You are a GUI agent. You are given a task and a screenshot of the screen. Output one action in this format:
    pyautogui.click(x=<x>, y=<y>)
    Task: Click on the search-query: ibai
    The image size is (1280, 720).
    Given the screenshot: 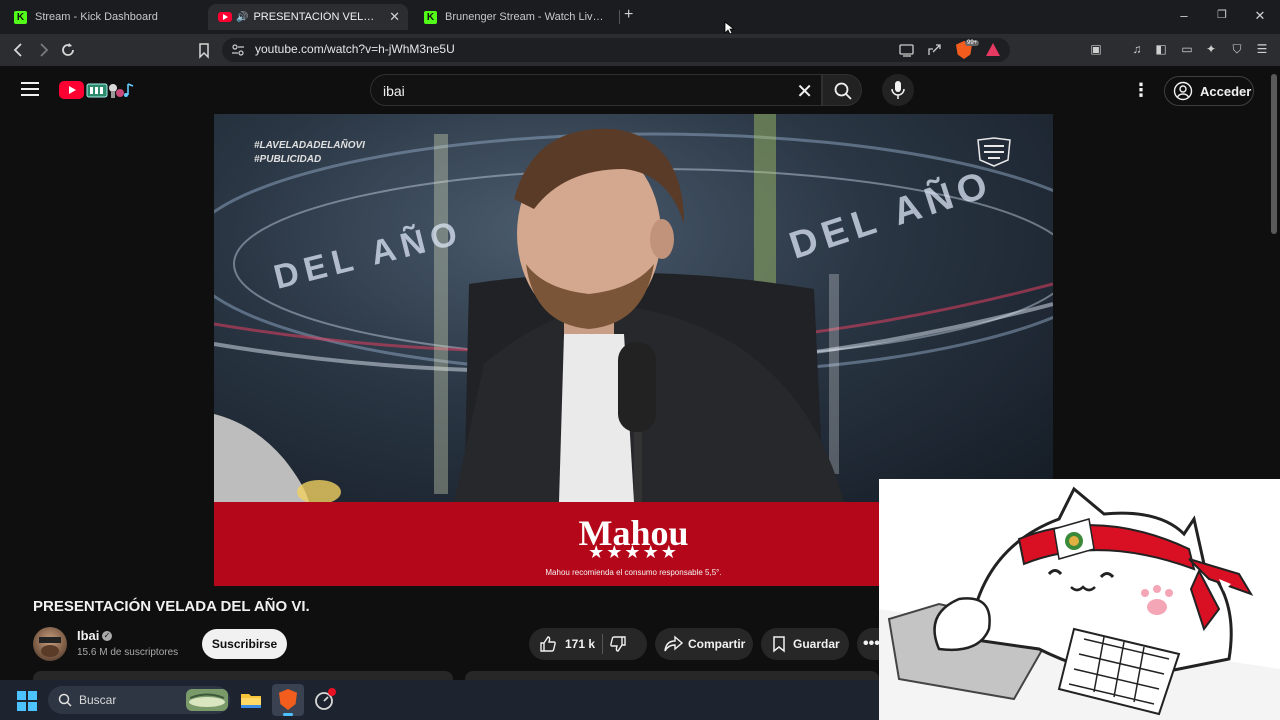 What is the action you would take?
    pyautogui.click(x=394, y=91)
    